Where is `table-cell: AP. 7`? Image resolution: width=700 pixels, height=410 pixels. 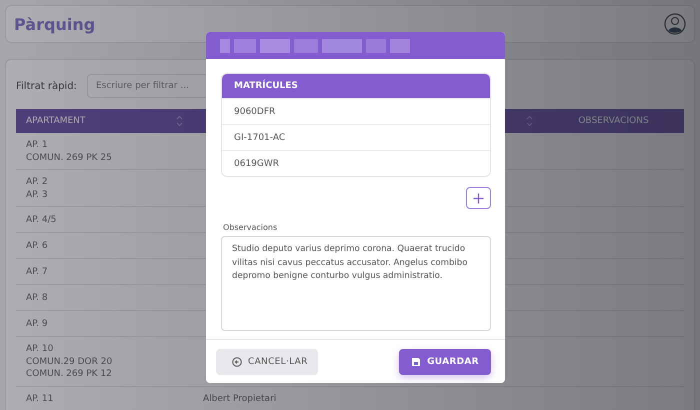 table-cell: AP. 7 is located at coordinates (104, 272).